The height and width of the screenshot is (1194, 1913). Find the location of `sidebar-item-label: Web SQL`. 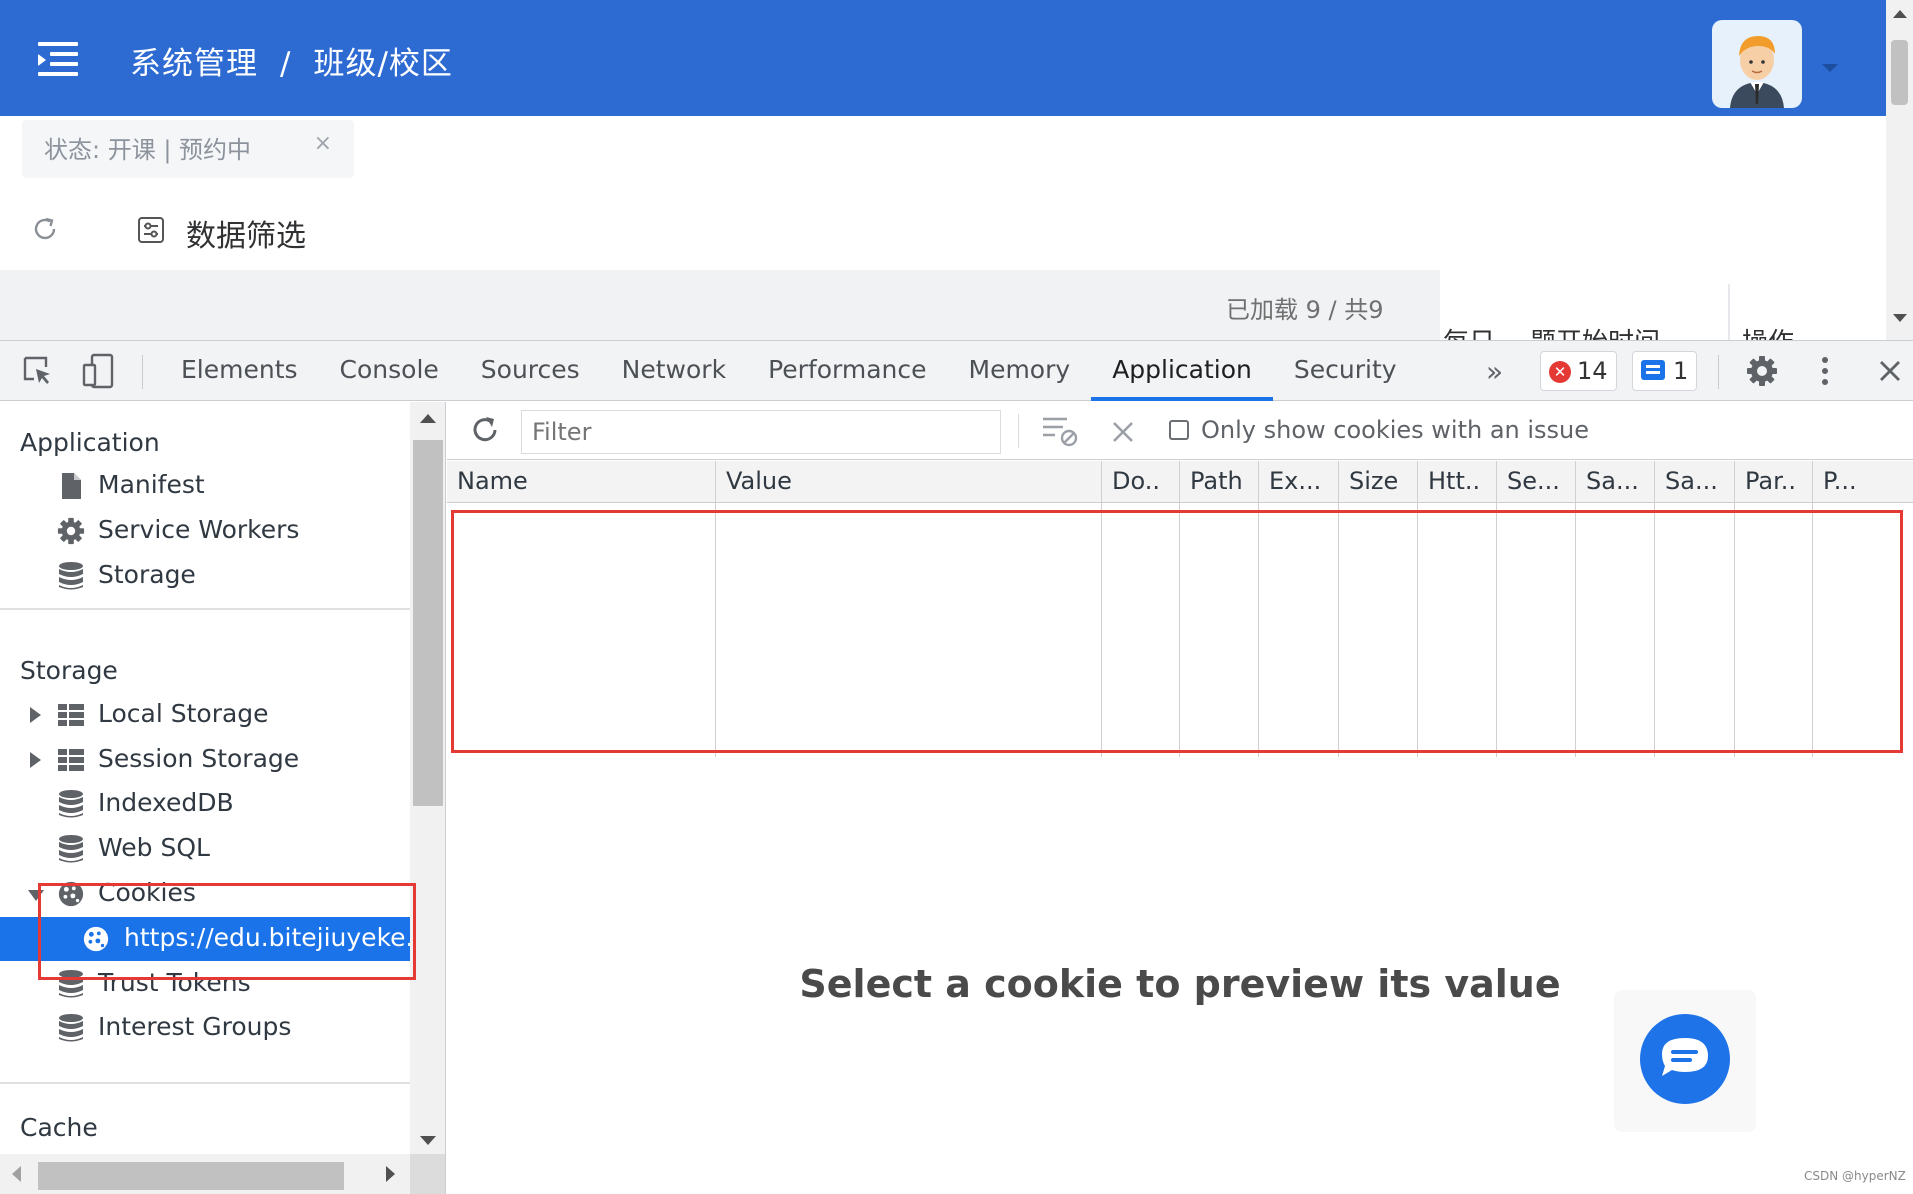

sidebar-item-label: Web SQL is located at coordinates (154, 847).